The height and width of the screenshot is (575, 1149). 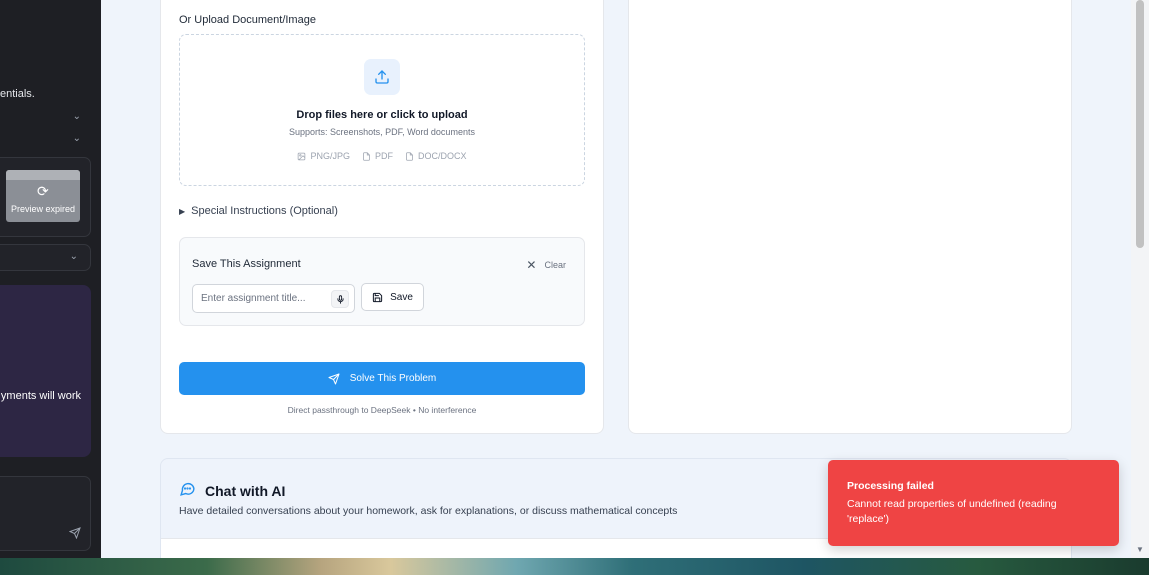 I want to click on file-type-label: DOC/DOCX, so click(x=442, y=156).